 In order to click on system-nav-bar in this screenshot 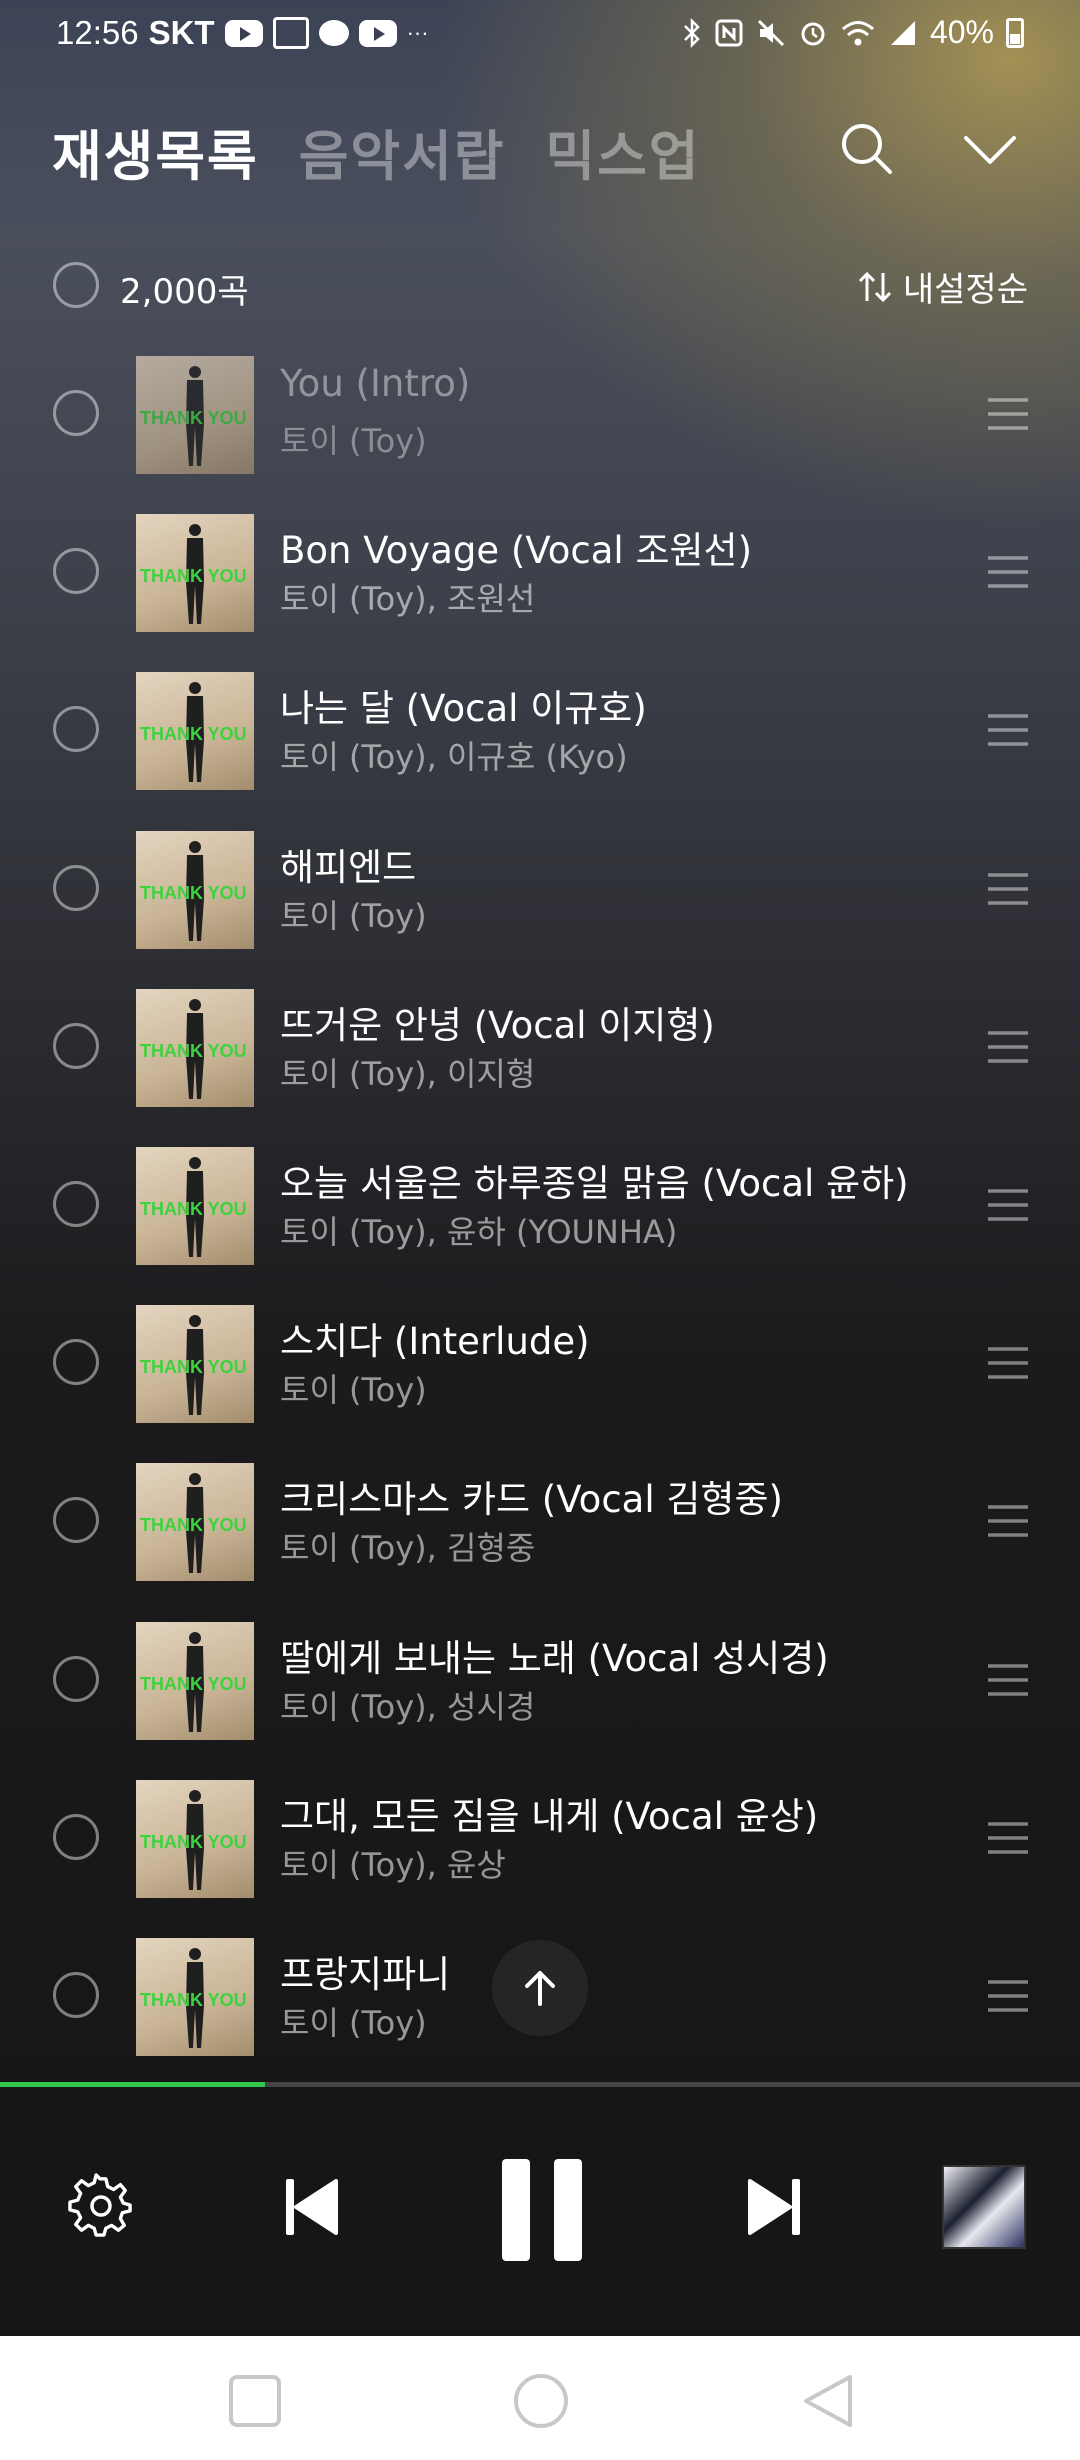, I will do `click(540, 2398)`.